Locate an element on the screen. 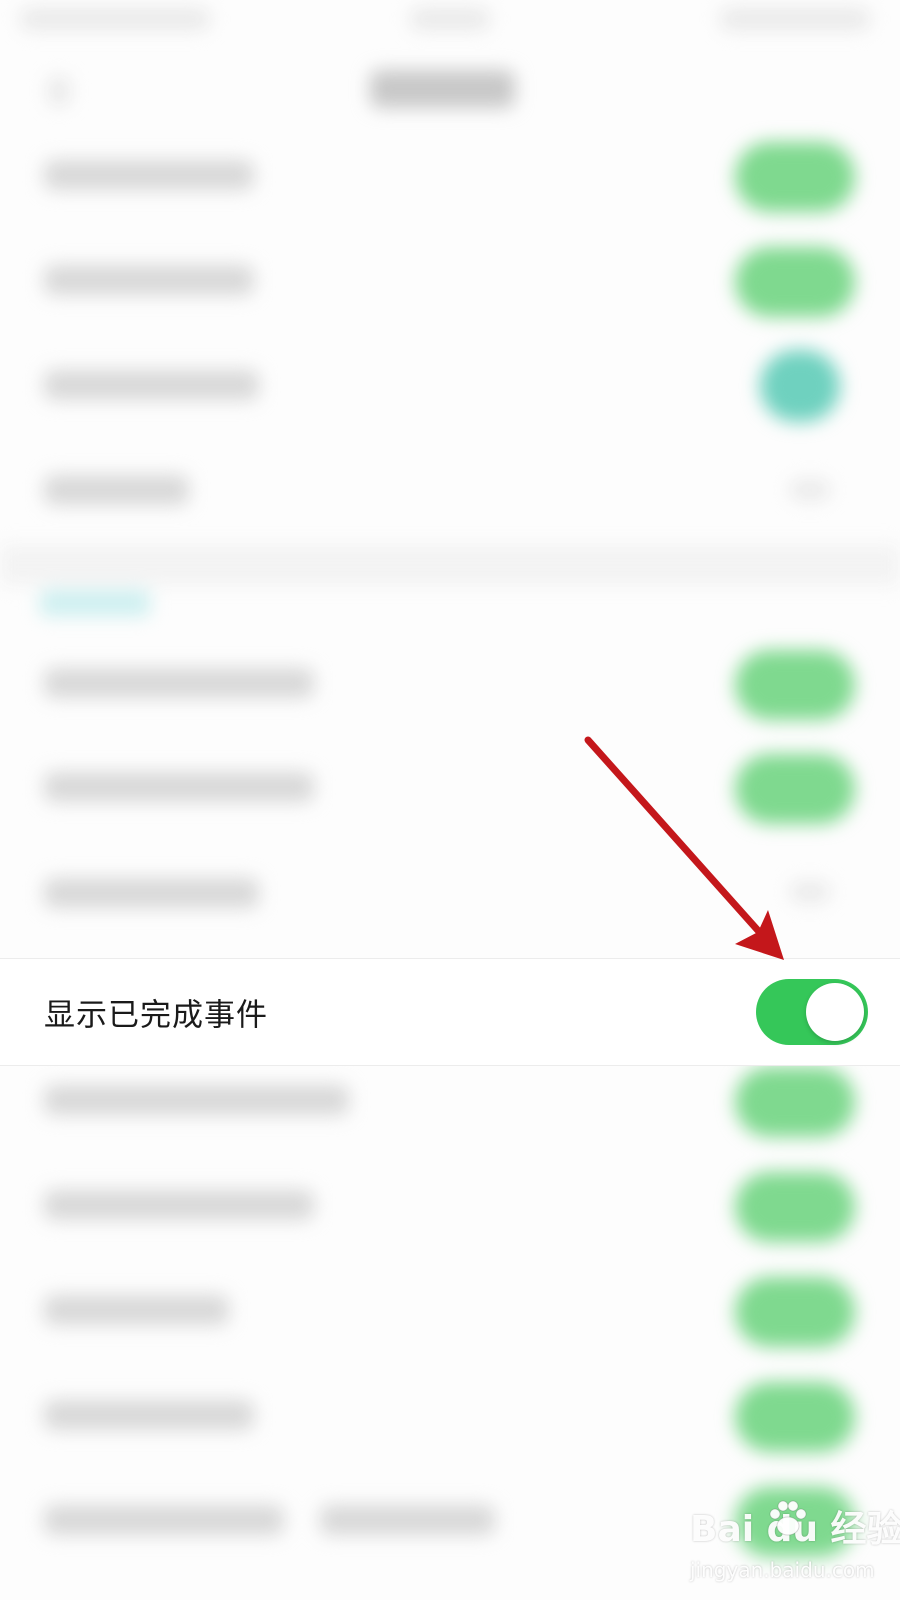 The height and width of the screenshot is (1600, 900). baidu-jingyan-watermark: Bai du 经验 jingyan.baidu.com is located at coordinates (795, 1545).